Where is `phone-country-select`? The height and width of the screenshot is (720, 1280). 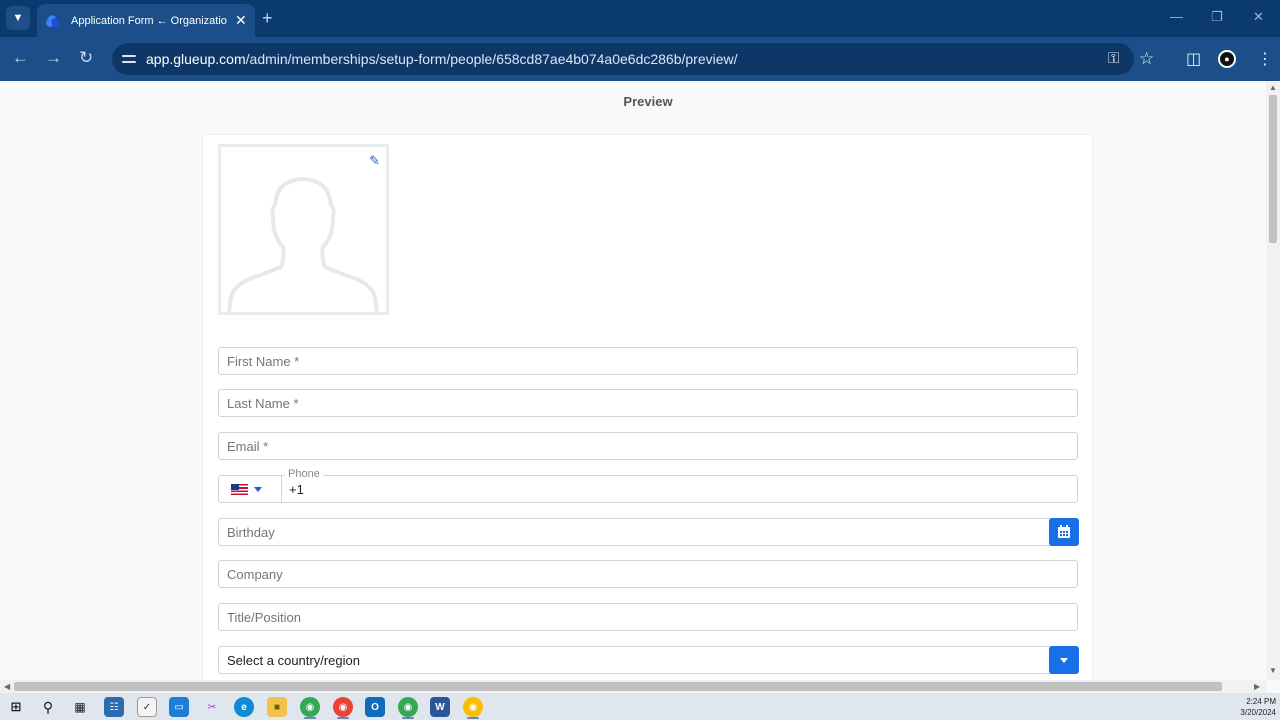
phone-country-select is located at coordinates (250, 489).